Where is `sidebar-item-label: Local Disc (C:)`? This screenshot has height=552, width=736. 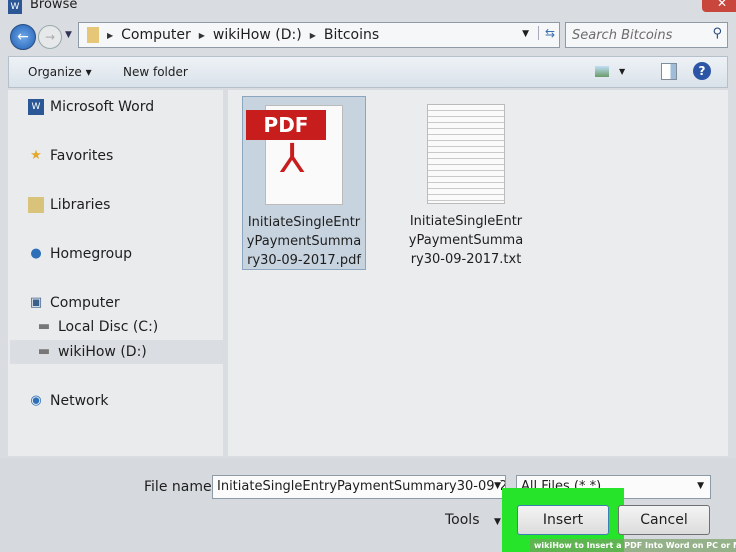
sidebar-item-label: Local Disc (C:) is located at coordinates (108, 327).